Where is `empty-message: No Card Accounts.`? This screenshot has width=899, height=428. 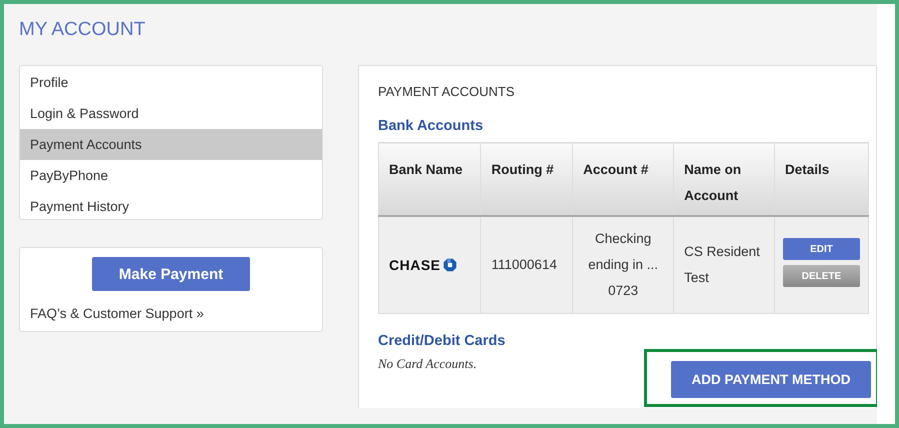 empty-message: No Card Accounts. is located at coordinates (427, 364).